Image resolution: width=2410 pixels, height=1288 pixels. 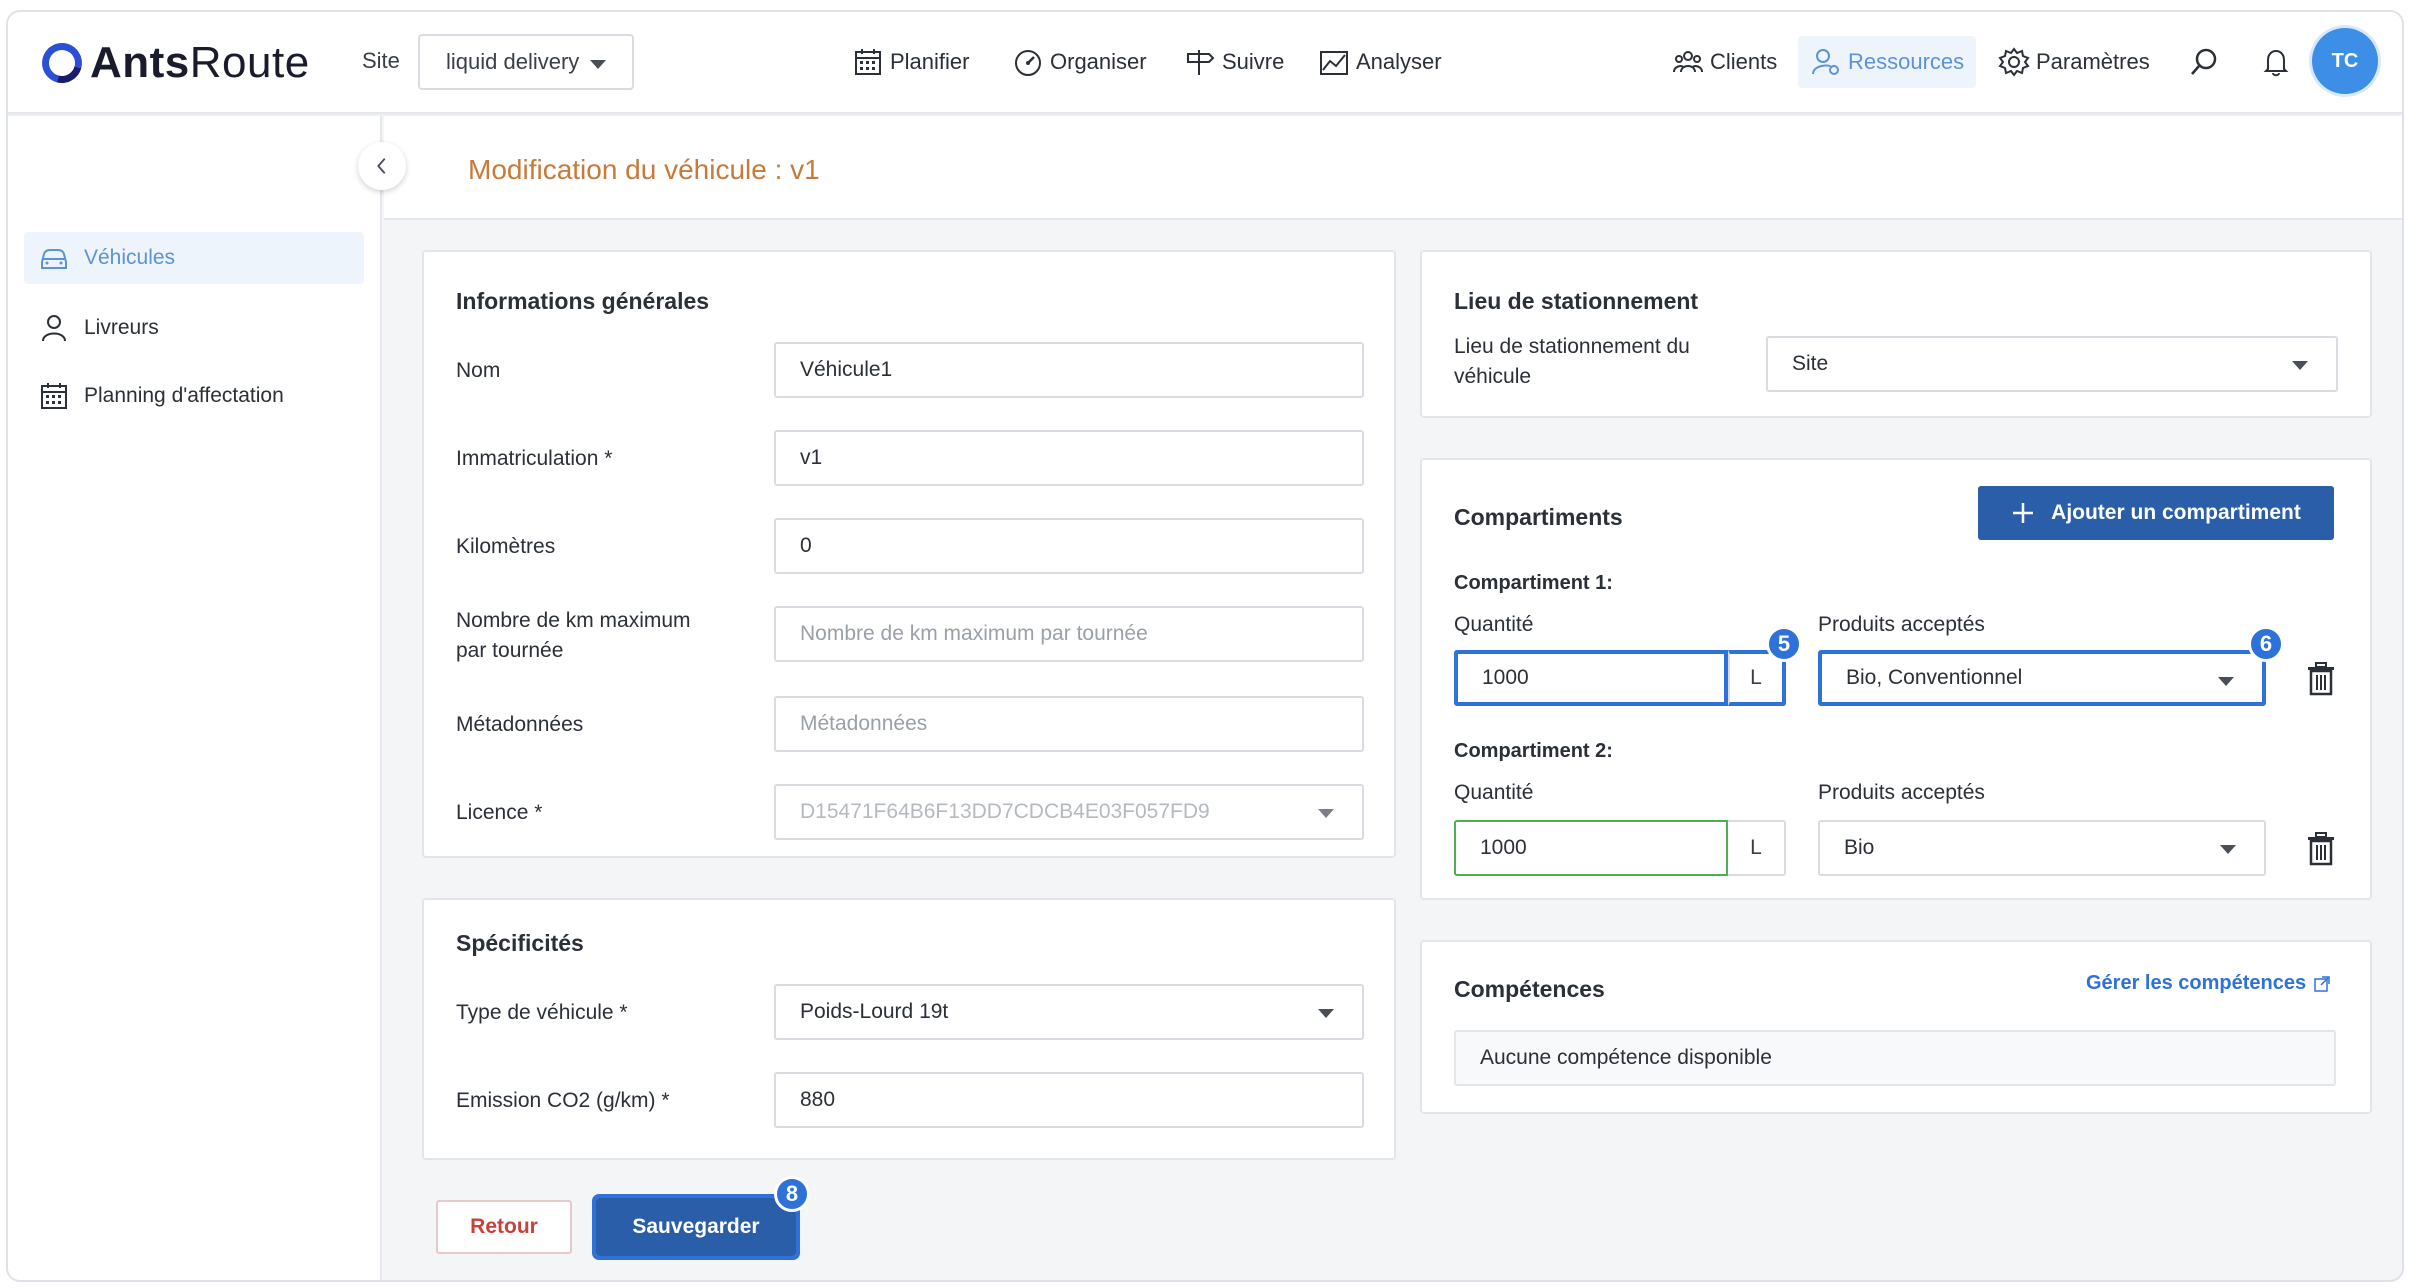 What do you see at coordinates (1098, 61) in the screenshot?
I see `nav-organiser-label: Organiser` at bounding box center [1098, 61].